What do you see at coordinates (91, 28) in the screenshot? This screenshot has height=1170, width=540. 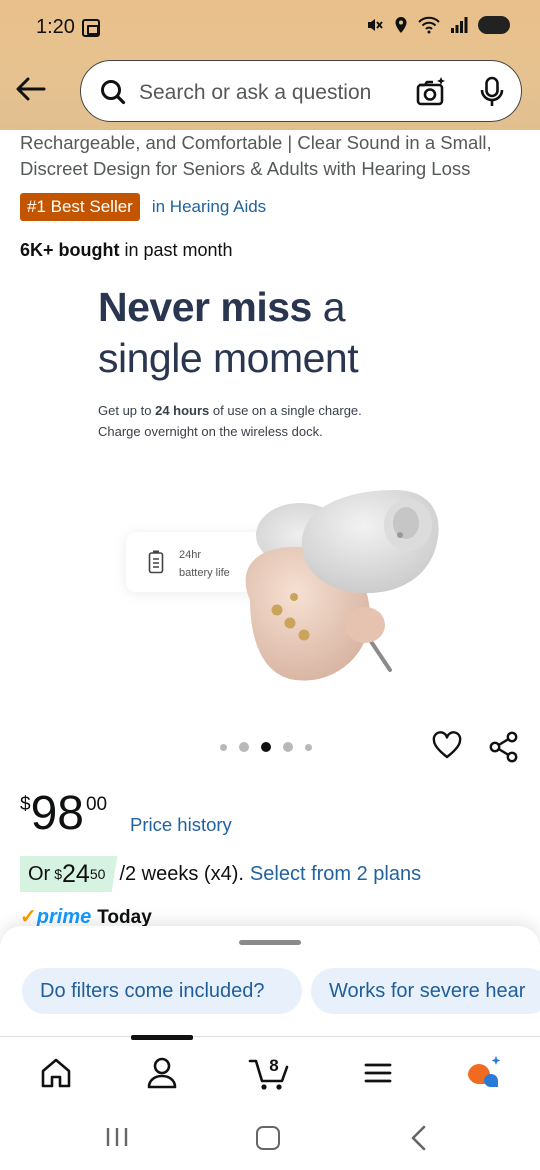 I see `screenshot-icon` at bounding box center [91, 28].